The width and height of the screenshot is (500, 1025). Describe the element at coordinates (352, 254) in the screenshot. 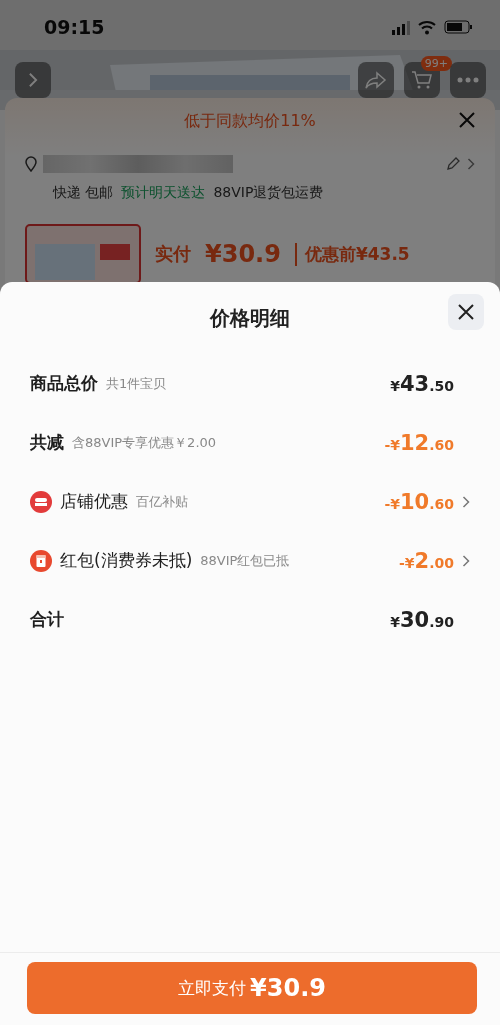

I see `original-price: 优惠前¥43.5` at that location.